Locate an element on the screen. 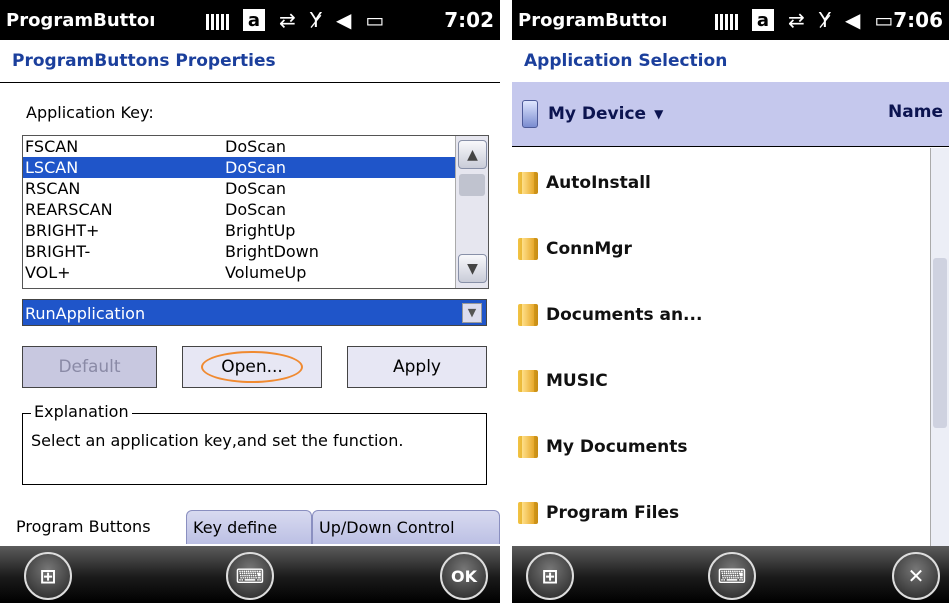 The width and height of the screenshot is (949, 603). folder-scrollbar is located at coordinates (939, 347).